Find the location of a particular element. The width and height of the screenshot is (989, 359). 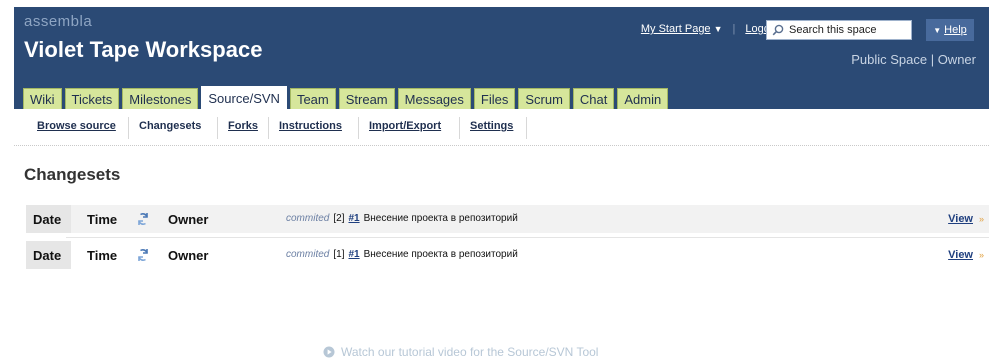

tab-milestones: Milestones is located at coordinates (160, 98).